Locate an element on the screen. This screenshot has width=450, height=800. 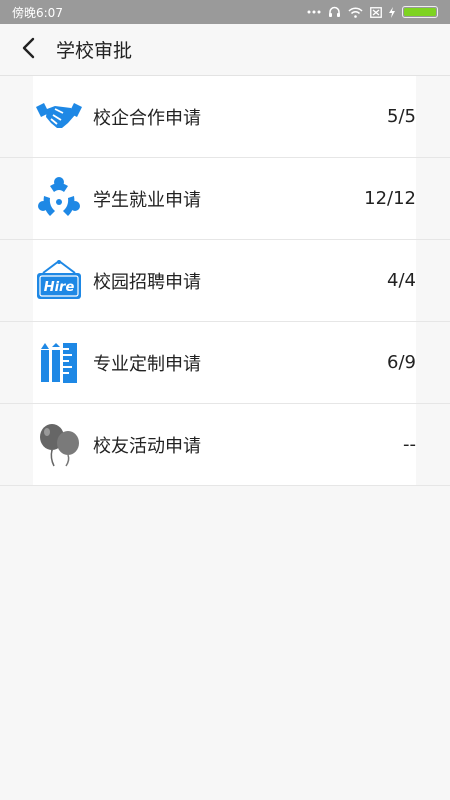
back-button is located at coordinates (28, 50).